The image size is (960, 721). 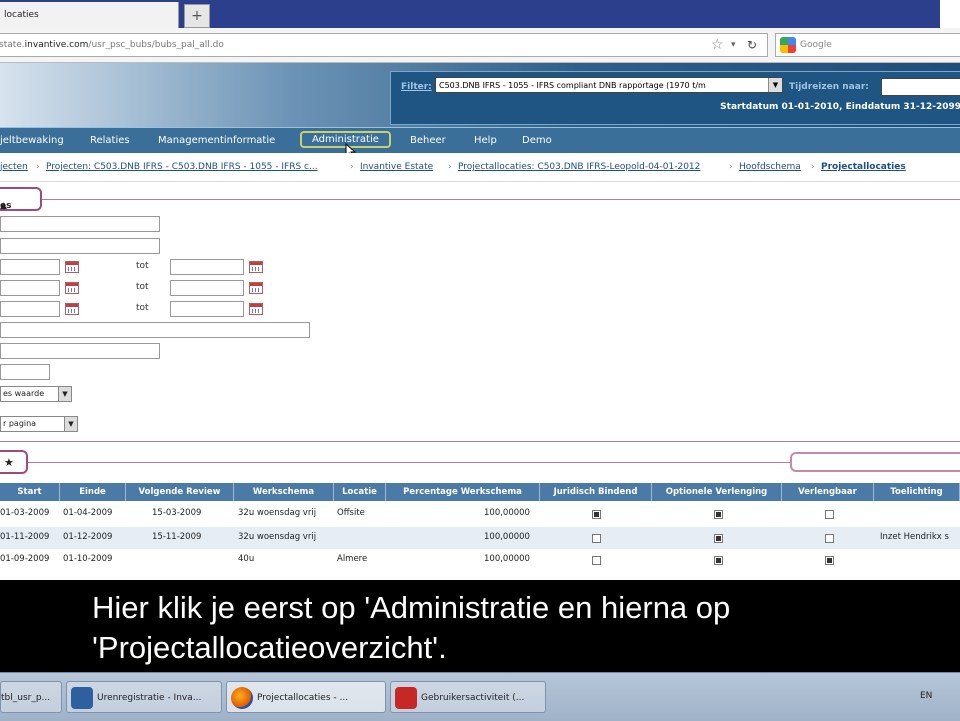 I want to click on cell-start: 01-03-2009, so click(x=25, y=513).